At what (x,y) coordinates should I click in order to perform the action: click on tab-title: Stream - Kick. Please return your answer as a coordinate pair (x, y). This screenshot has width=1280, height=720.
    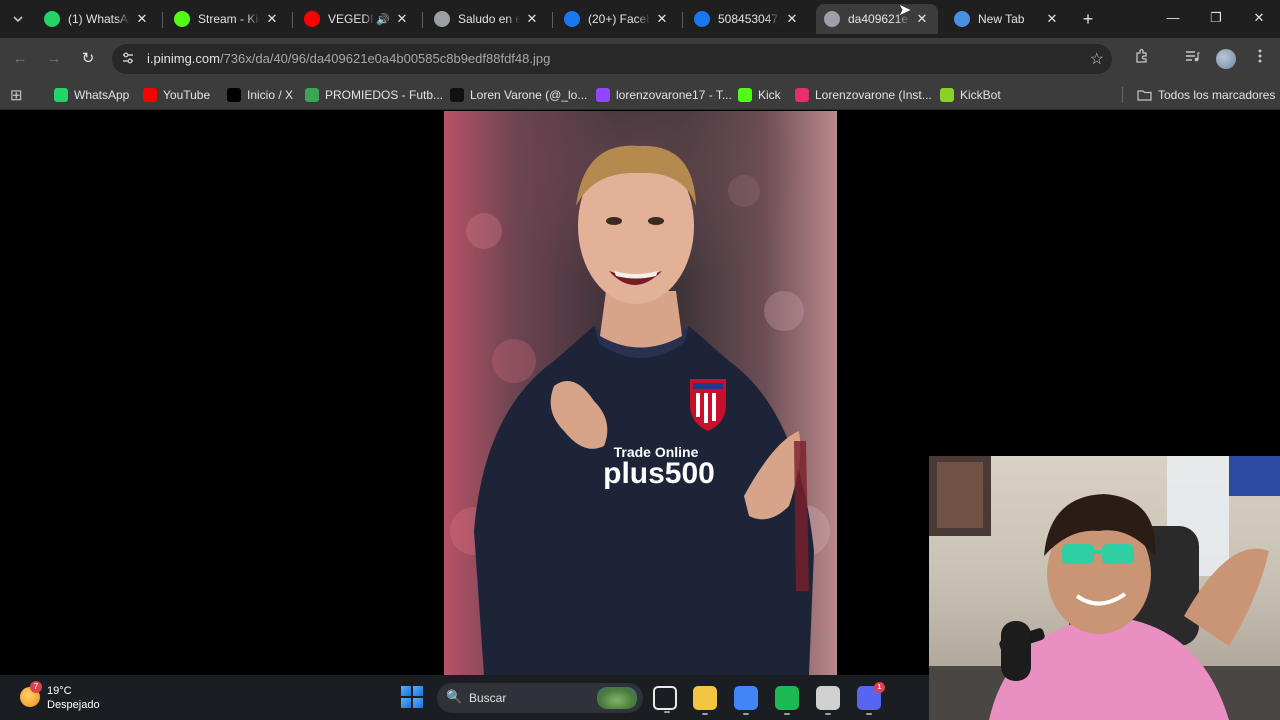
    Looking at the image, I should click on (229, 19).